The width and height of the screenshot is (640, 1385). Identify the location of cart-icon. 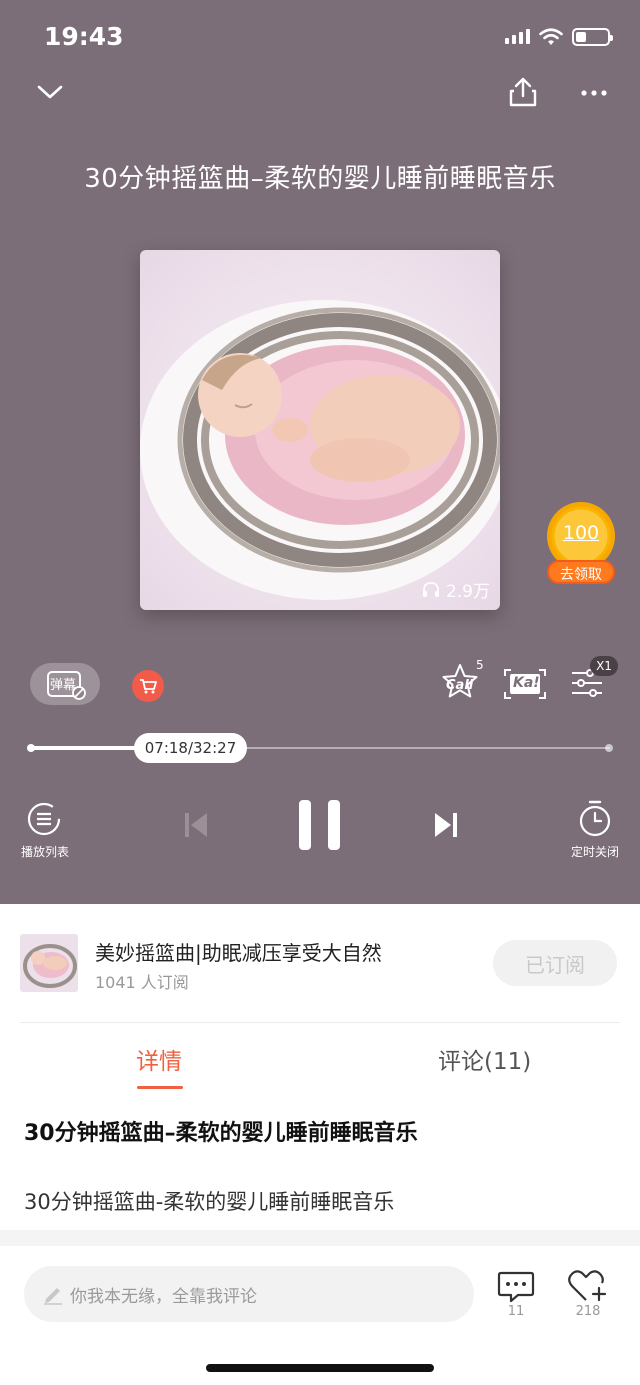
(148, 686).